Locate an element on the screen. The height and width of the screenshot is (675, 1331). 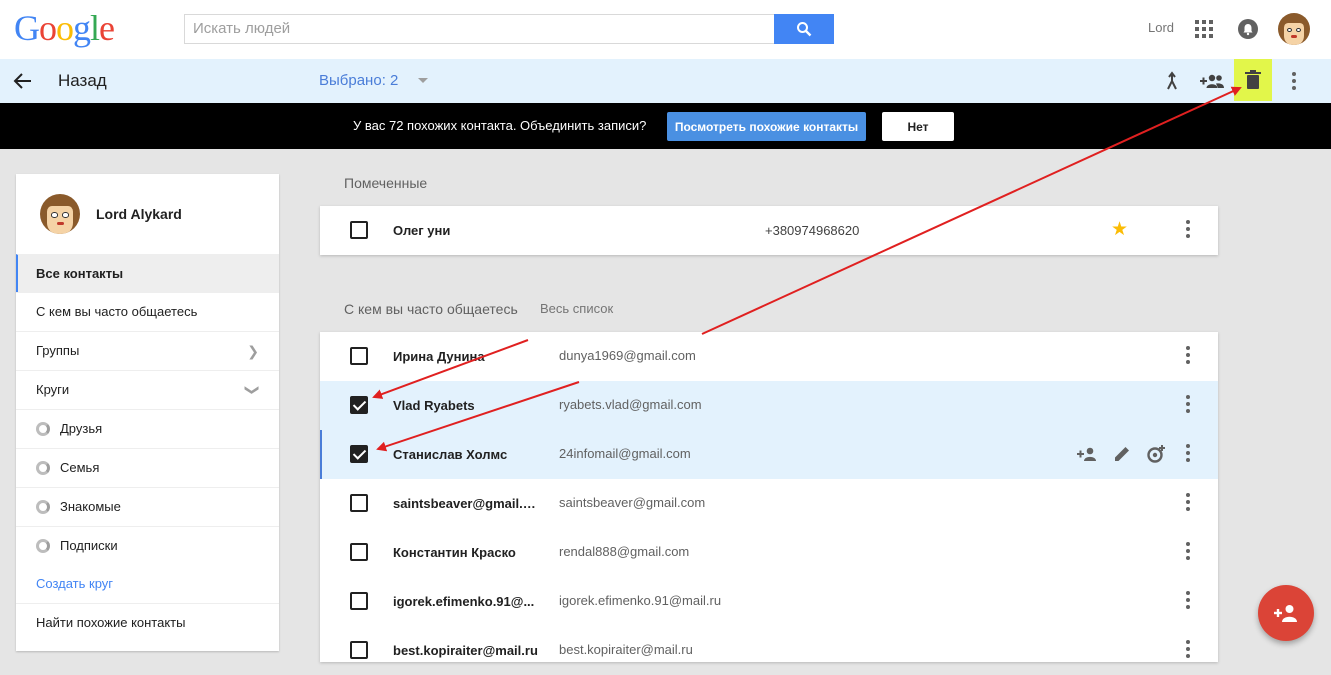
sidebar-item-label: Семья is located at coordinates (80, 467).